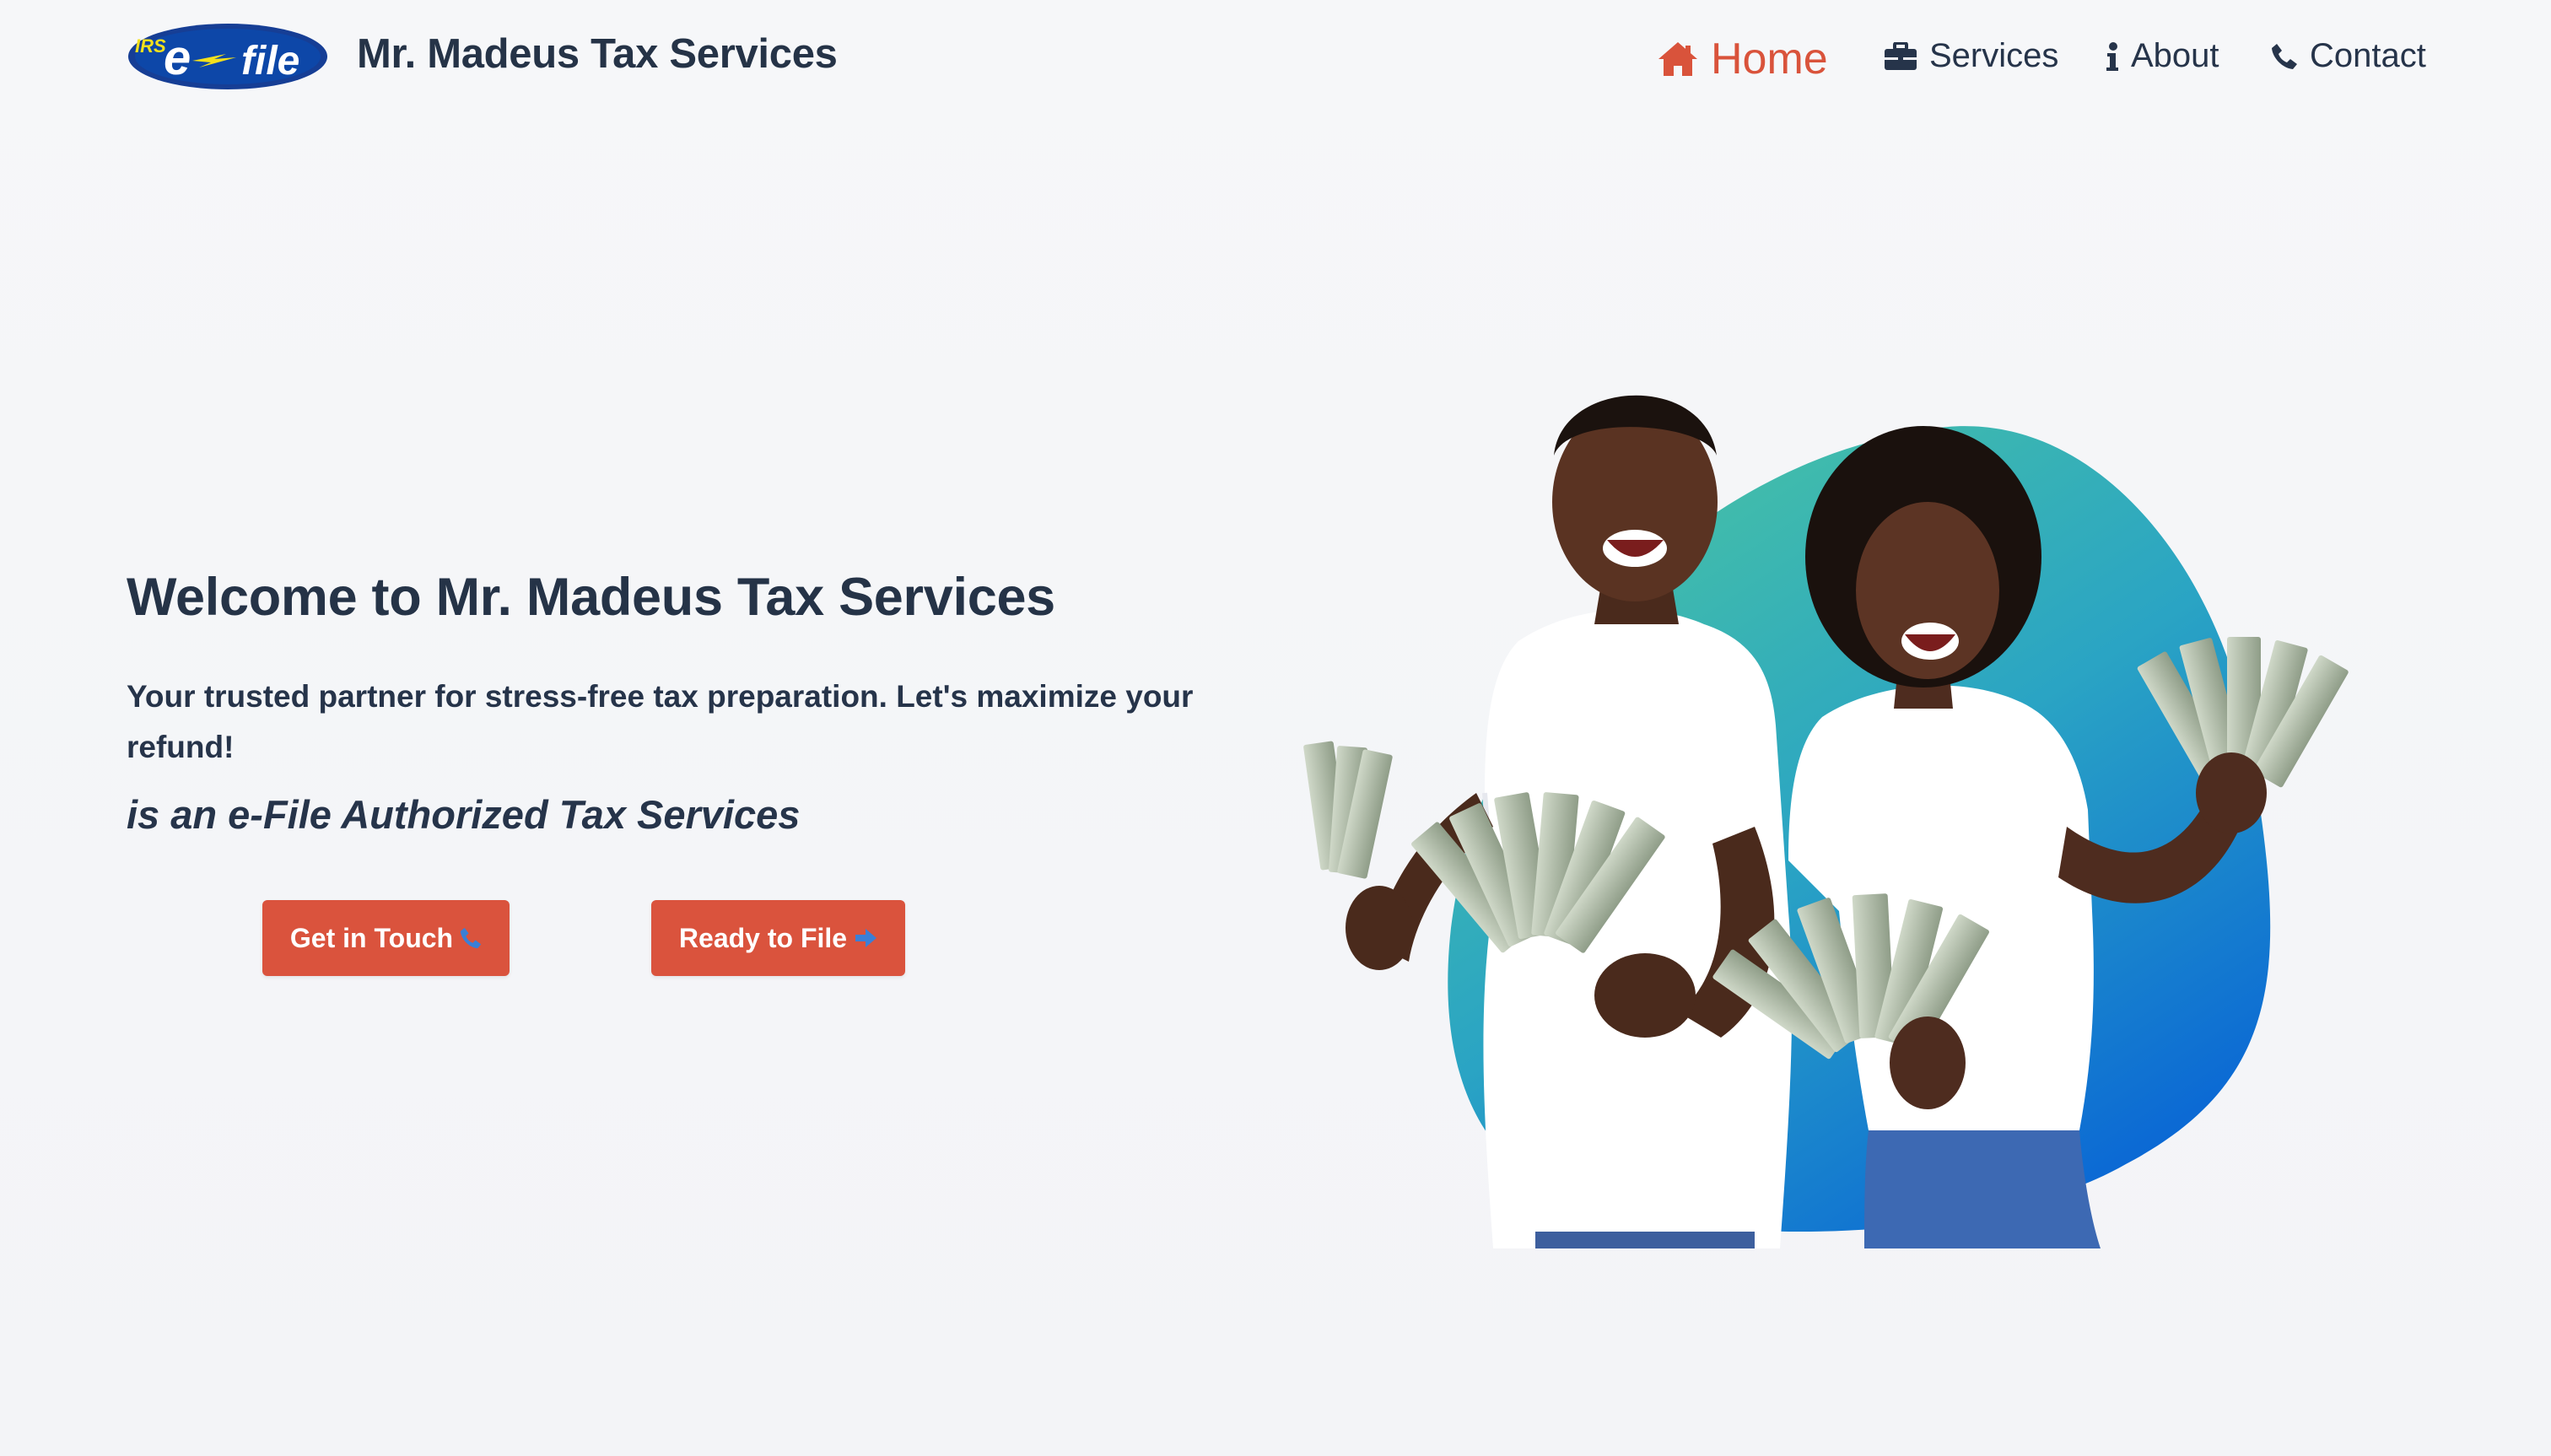 Image resolution: width=2551 pixels, height=1456 pixels. What do you see at coordinates (865, 938) in the screenshot?
I see `arrow-right-icon` at bounding box center [865, 938].